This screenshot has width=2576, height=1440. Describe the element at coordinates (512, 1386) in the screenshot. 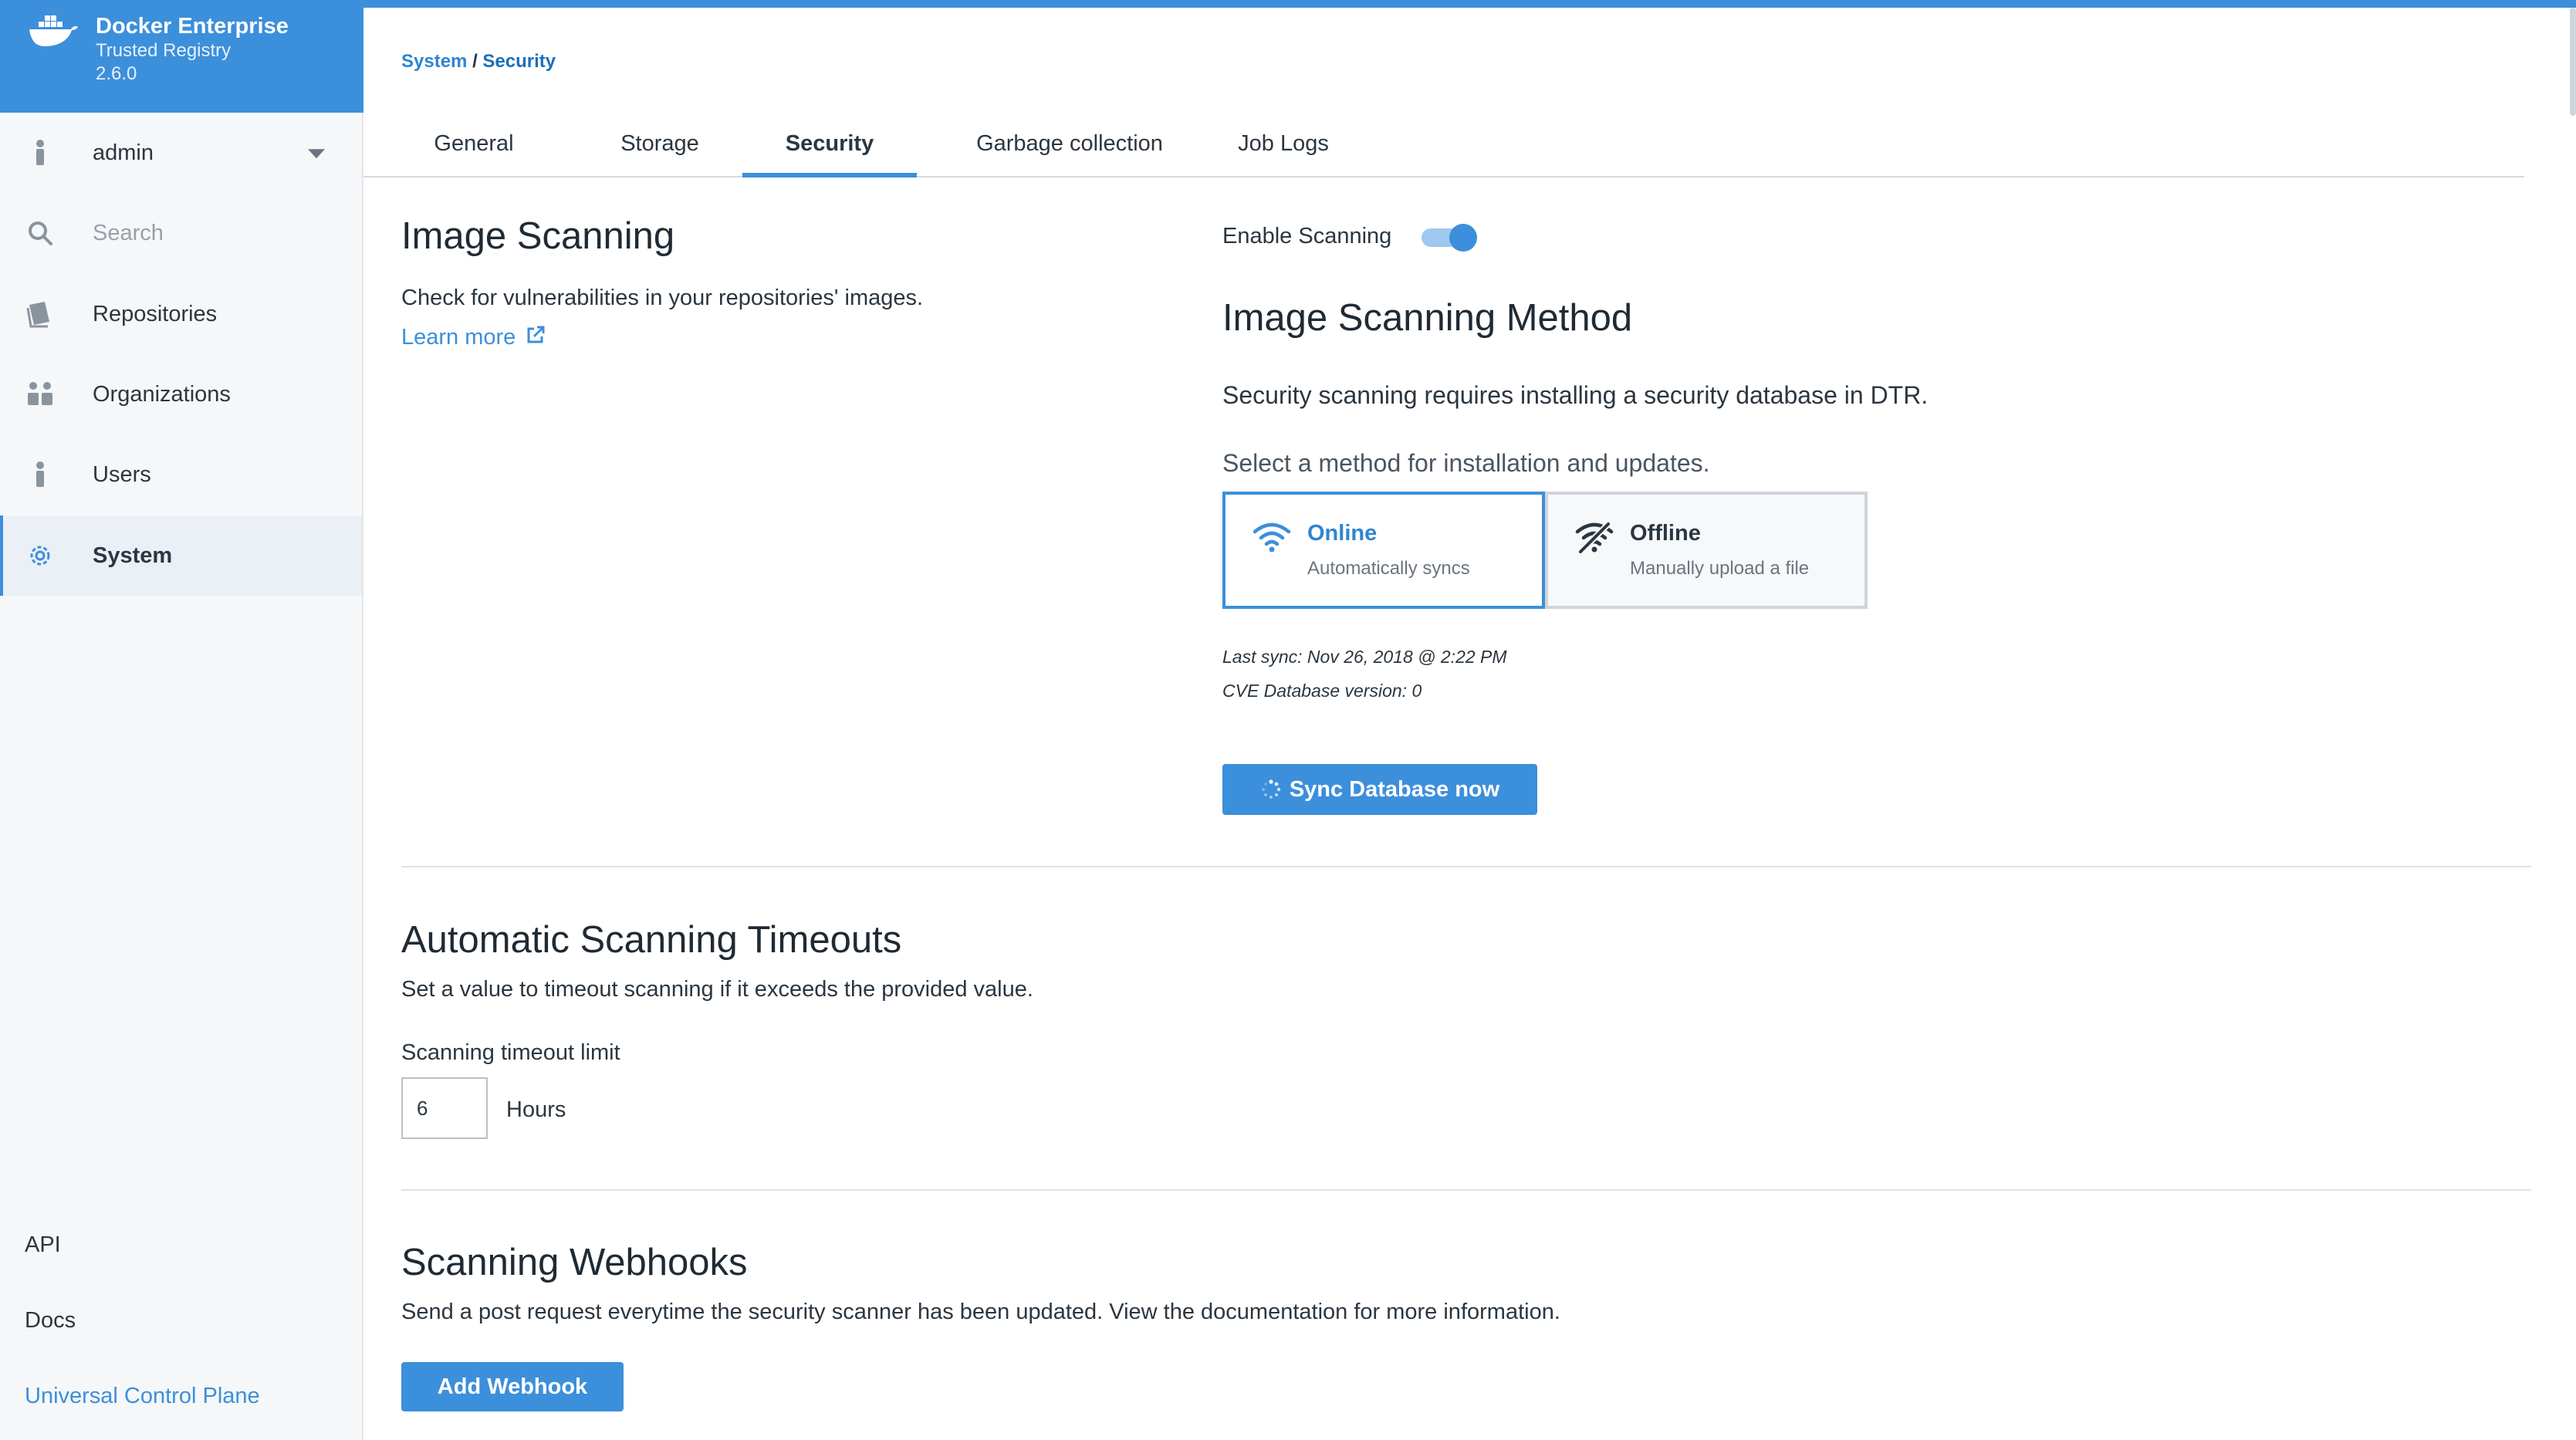

I see `add-webhook-button: Add Webhook` at that location.